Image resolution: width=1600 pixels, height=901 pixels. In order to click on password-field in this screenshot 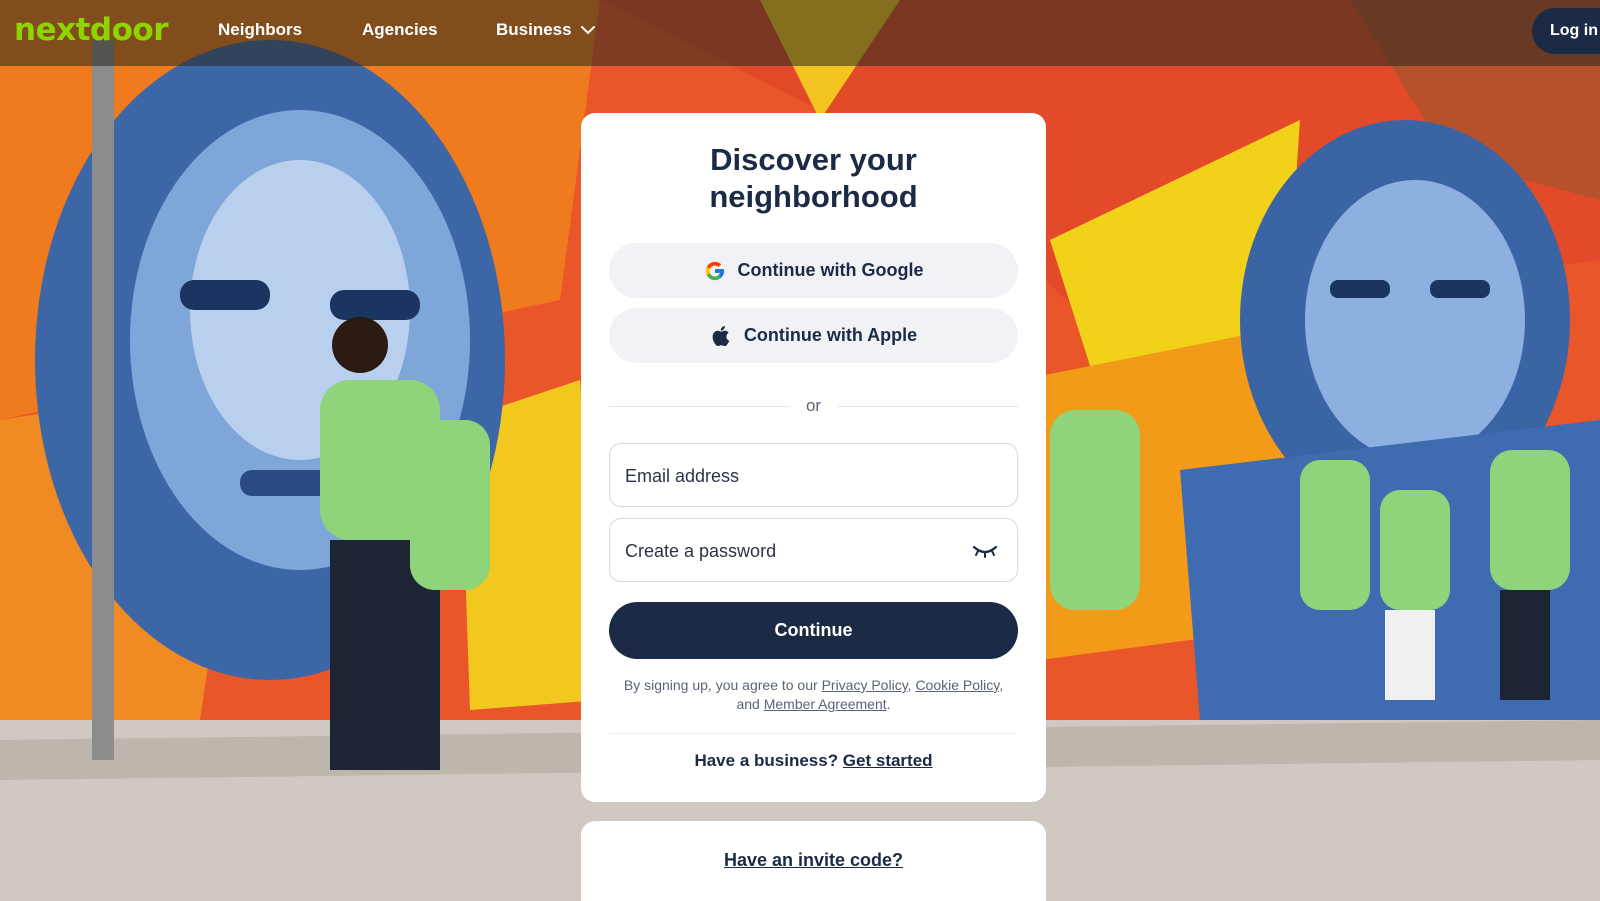, I will do `click(813, 550)`.